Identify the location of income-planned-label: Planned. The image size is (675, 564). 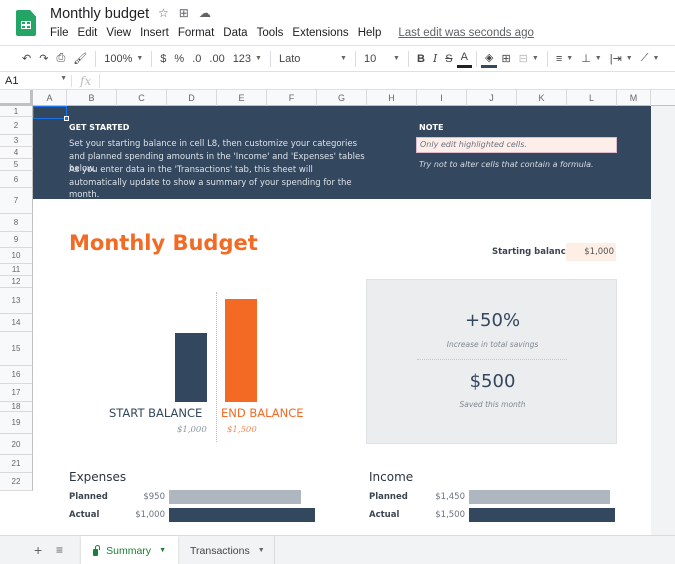
(388, 497).